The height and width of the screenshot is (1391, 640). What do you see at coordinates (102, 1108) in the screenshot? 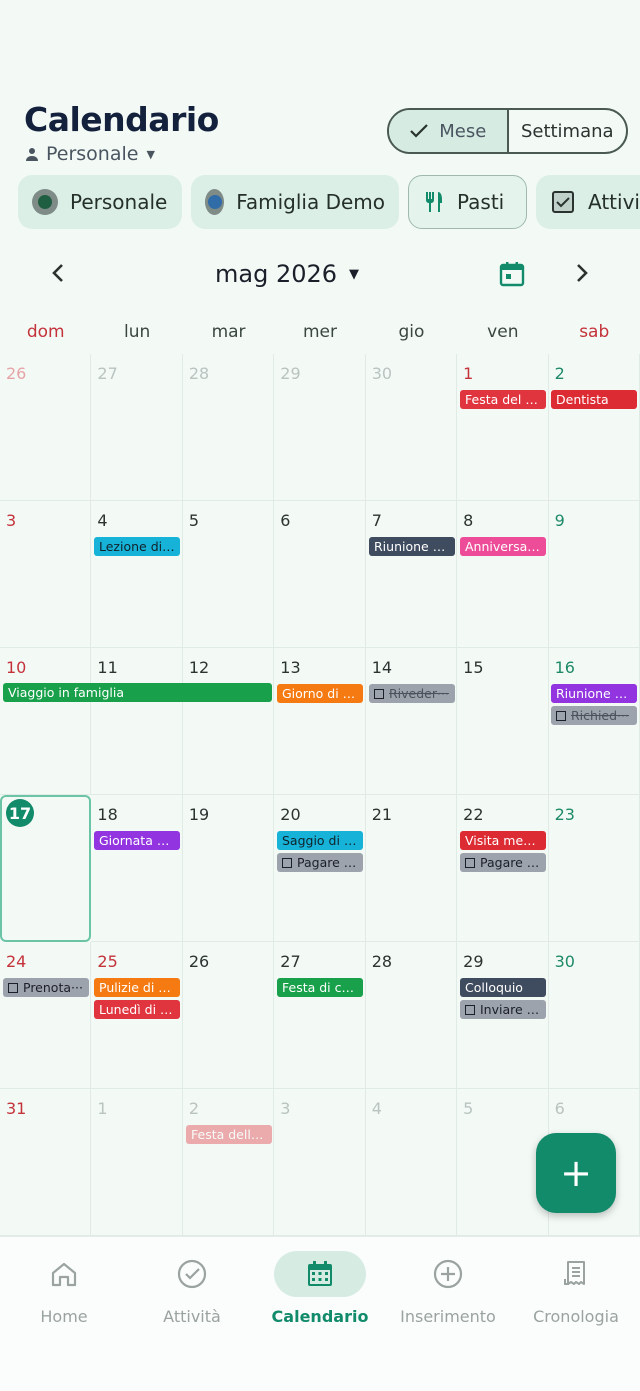
I see `day-number: 1` at bounding box center [102, 1108].